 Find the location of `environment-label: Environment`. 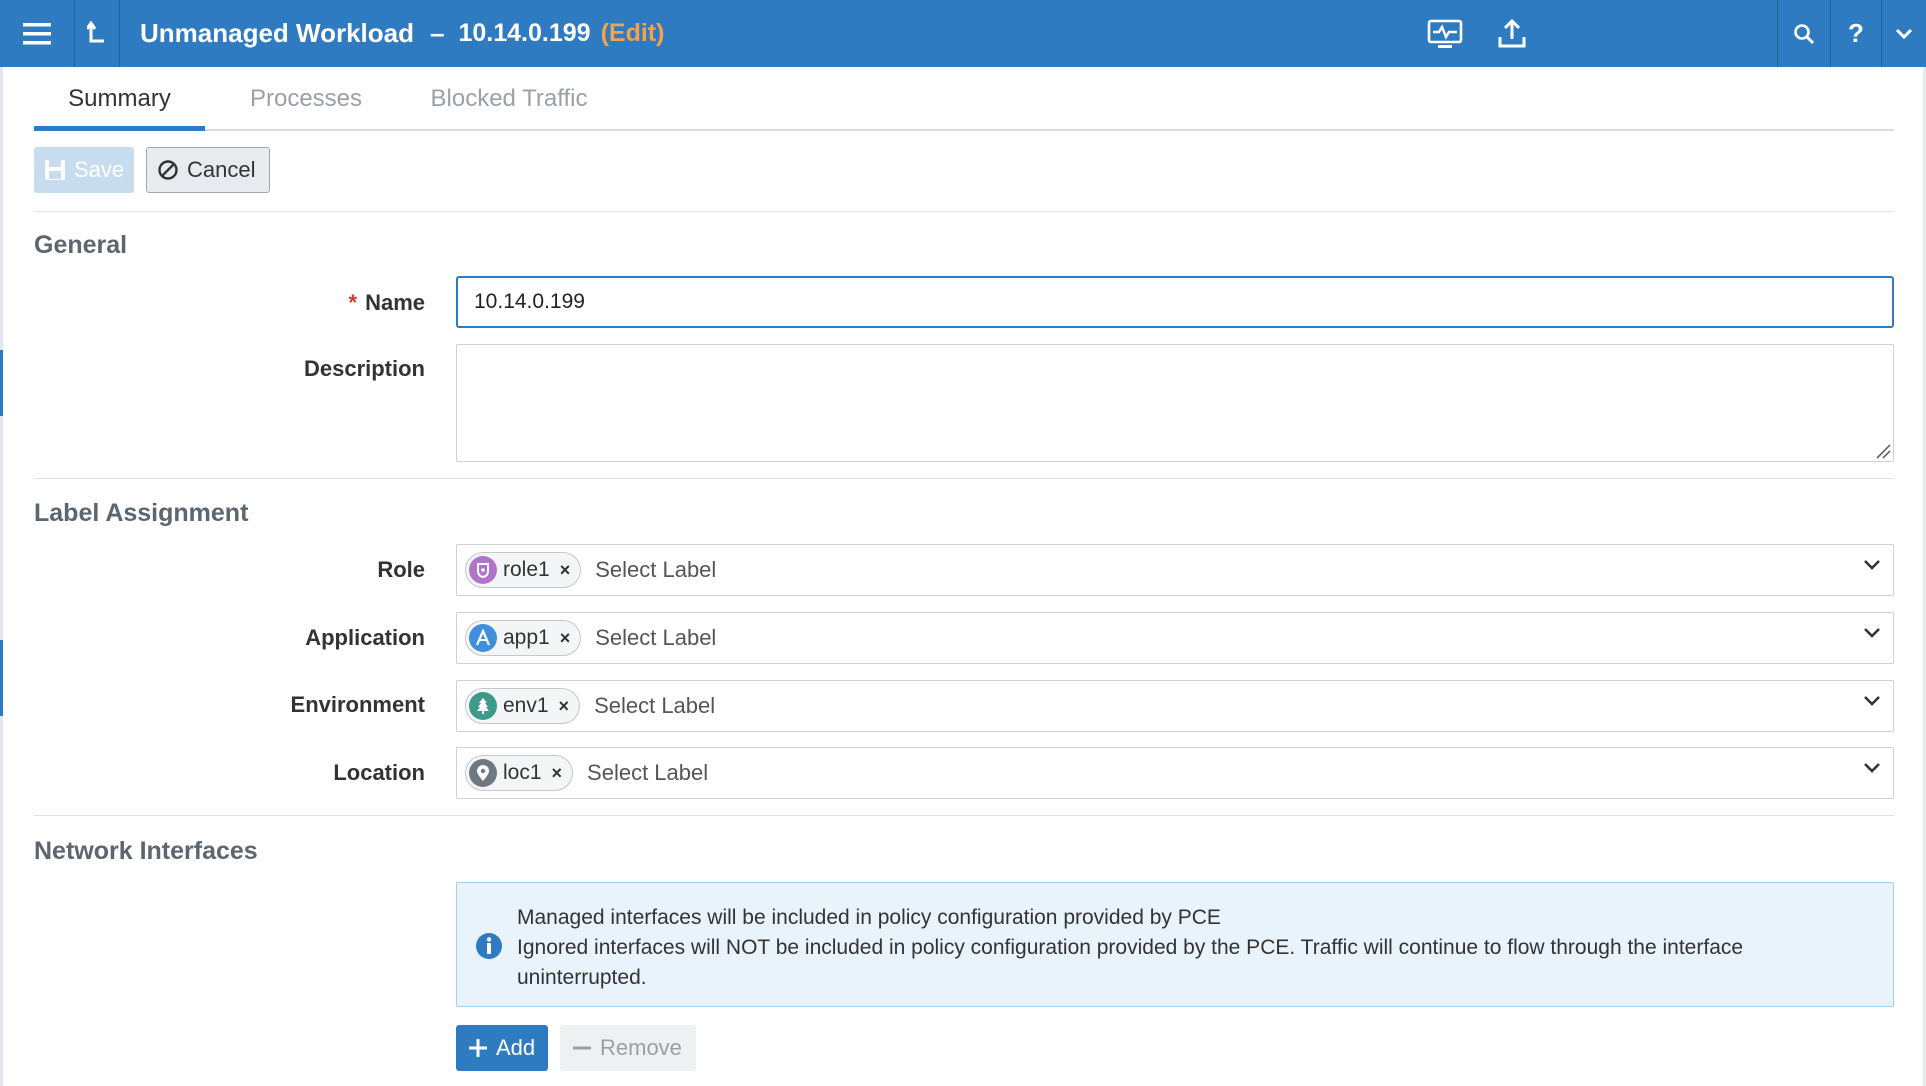

environment-label: Environment is located at coordinates (357, 704).